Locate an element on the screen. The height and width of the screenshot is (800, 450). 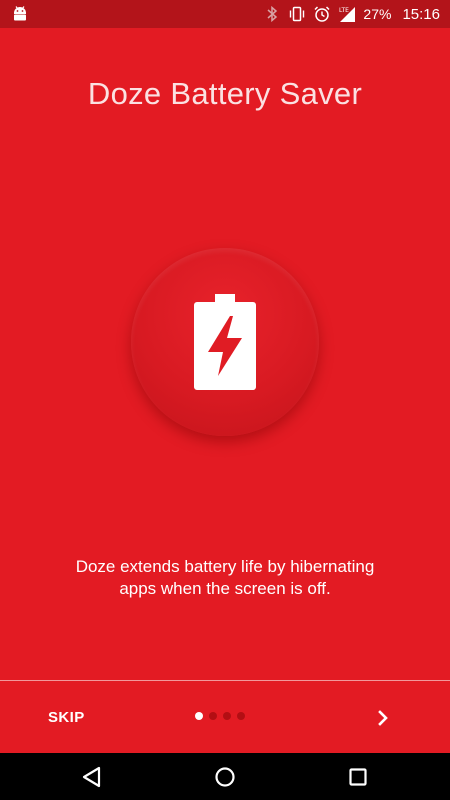
home-button is located at coordinates (225, 777).